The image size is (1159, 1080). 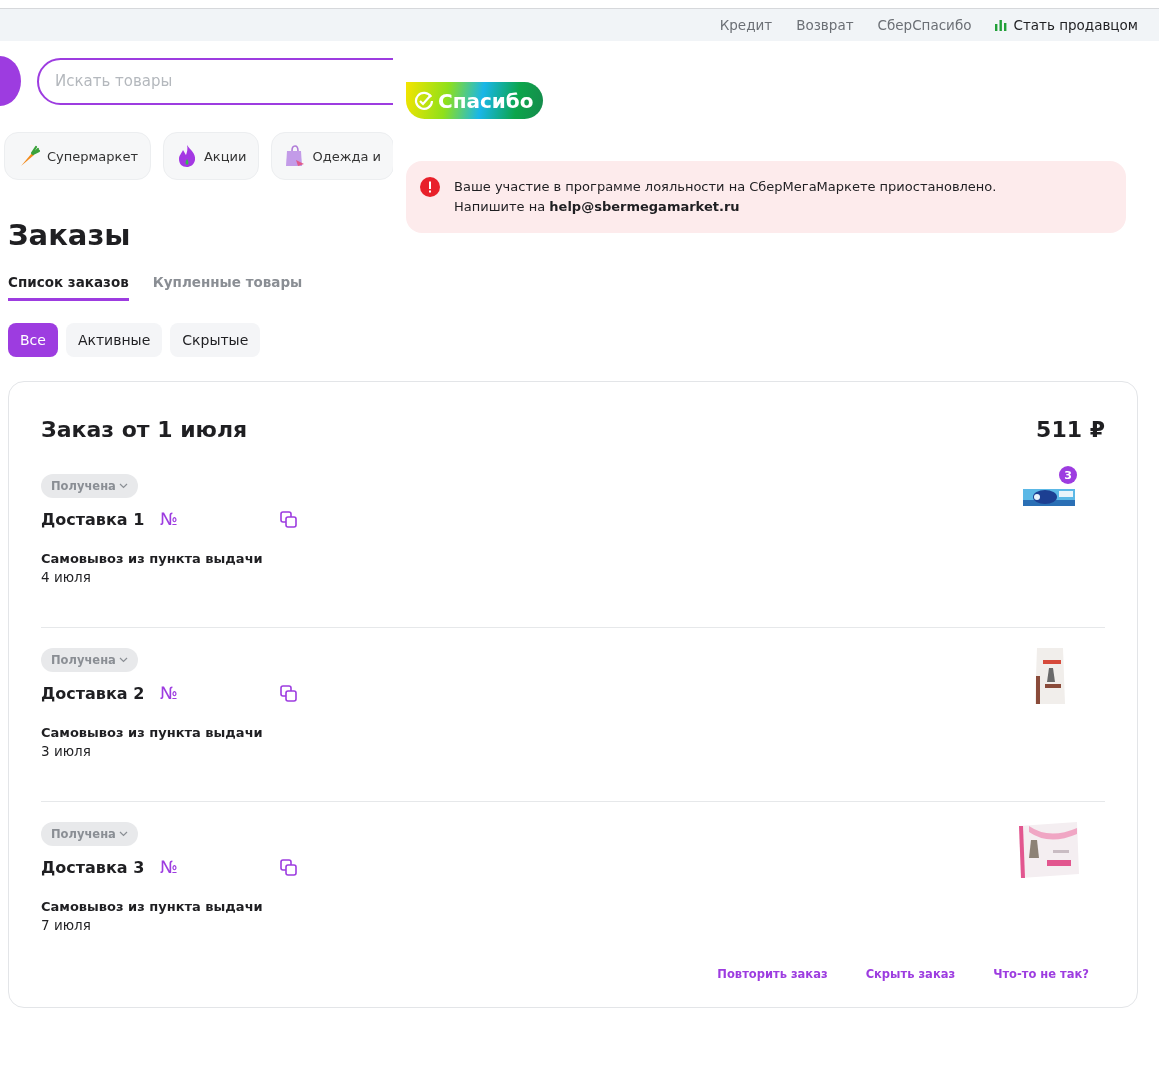 What do you see at coordinates (1041, 974) in the screenshot?
I see `order-action-link: Что-то не так?` at bounding box center [1041, 974].